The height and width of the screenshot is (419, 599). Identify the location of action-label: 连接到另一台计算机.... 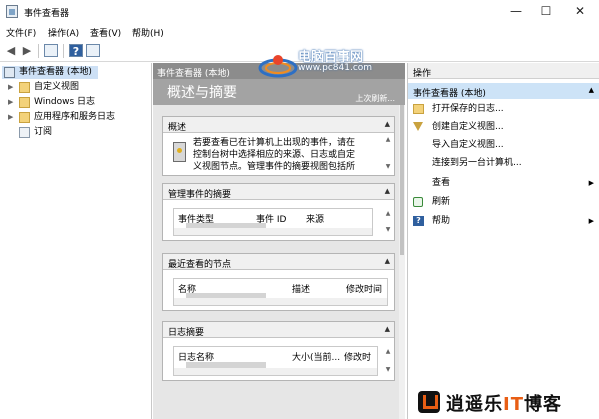
(477, 163).